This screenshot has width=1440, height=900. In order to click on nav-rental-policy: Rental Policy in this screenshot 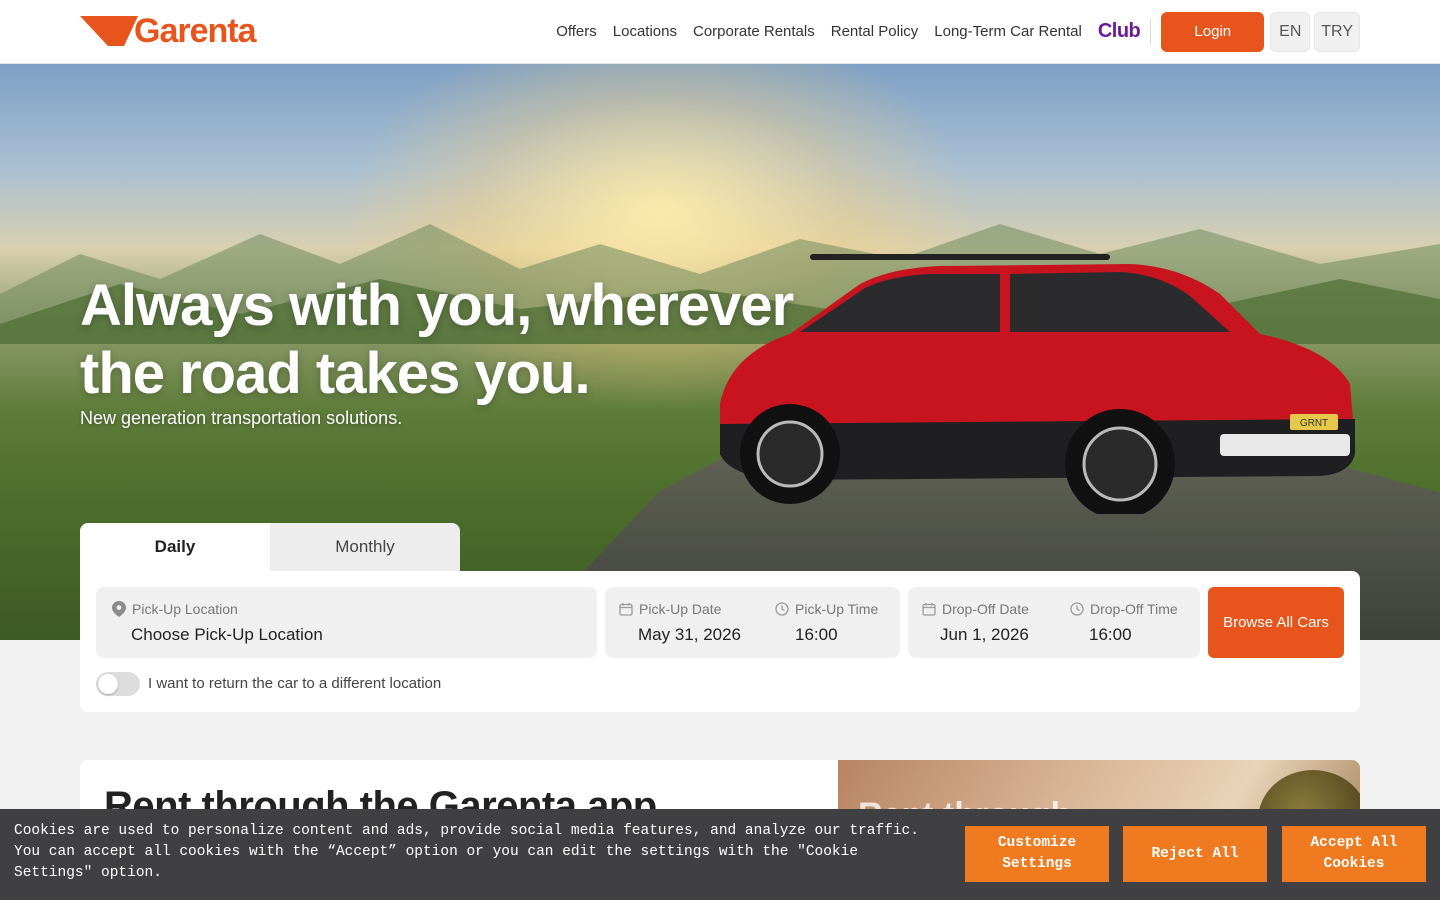, I will do `click(875, 31)`.